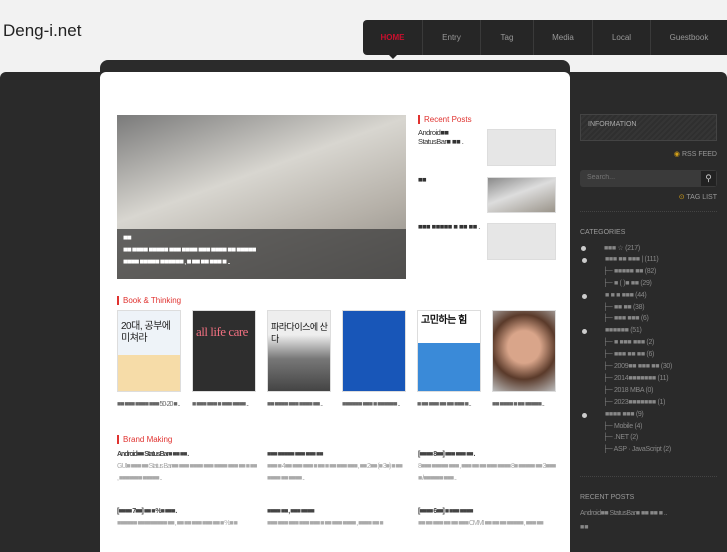  What do you see at coordinates (630, 177) in the screenshot?
I see `search-input` at bounding box center [630, 177].